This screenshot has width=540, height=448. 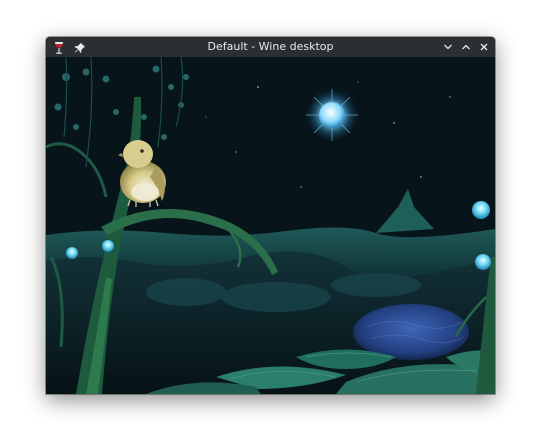 I want to click on close-icon, so click(x=483, y=46).